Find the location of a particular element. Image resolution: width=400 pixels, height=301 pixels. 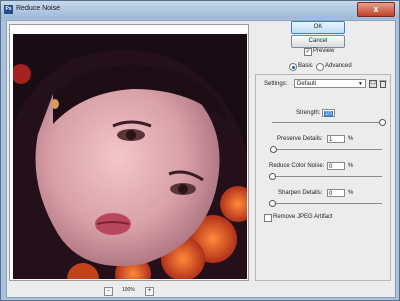

reduce-color-noise-unit: % is located at coordinates (351, 166).